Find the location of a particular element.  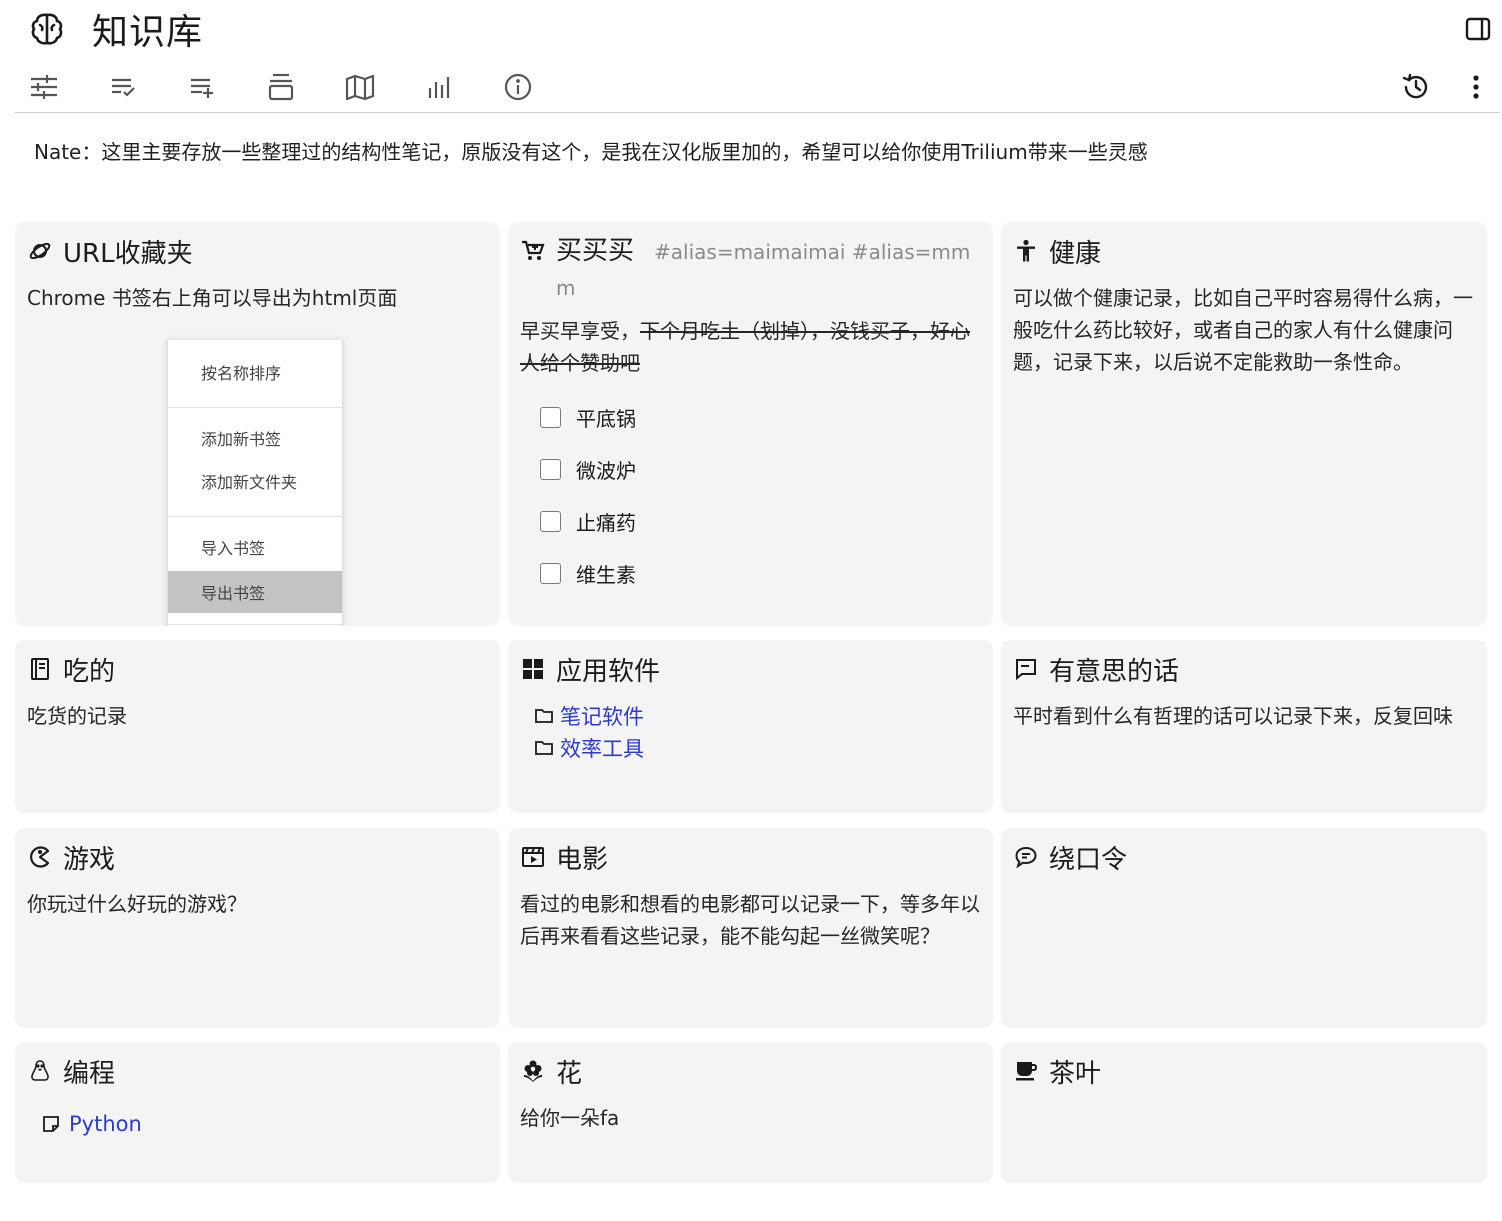

card-title: 电影 is located at coordinates (582, 859).